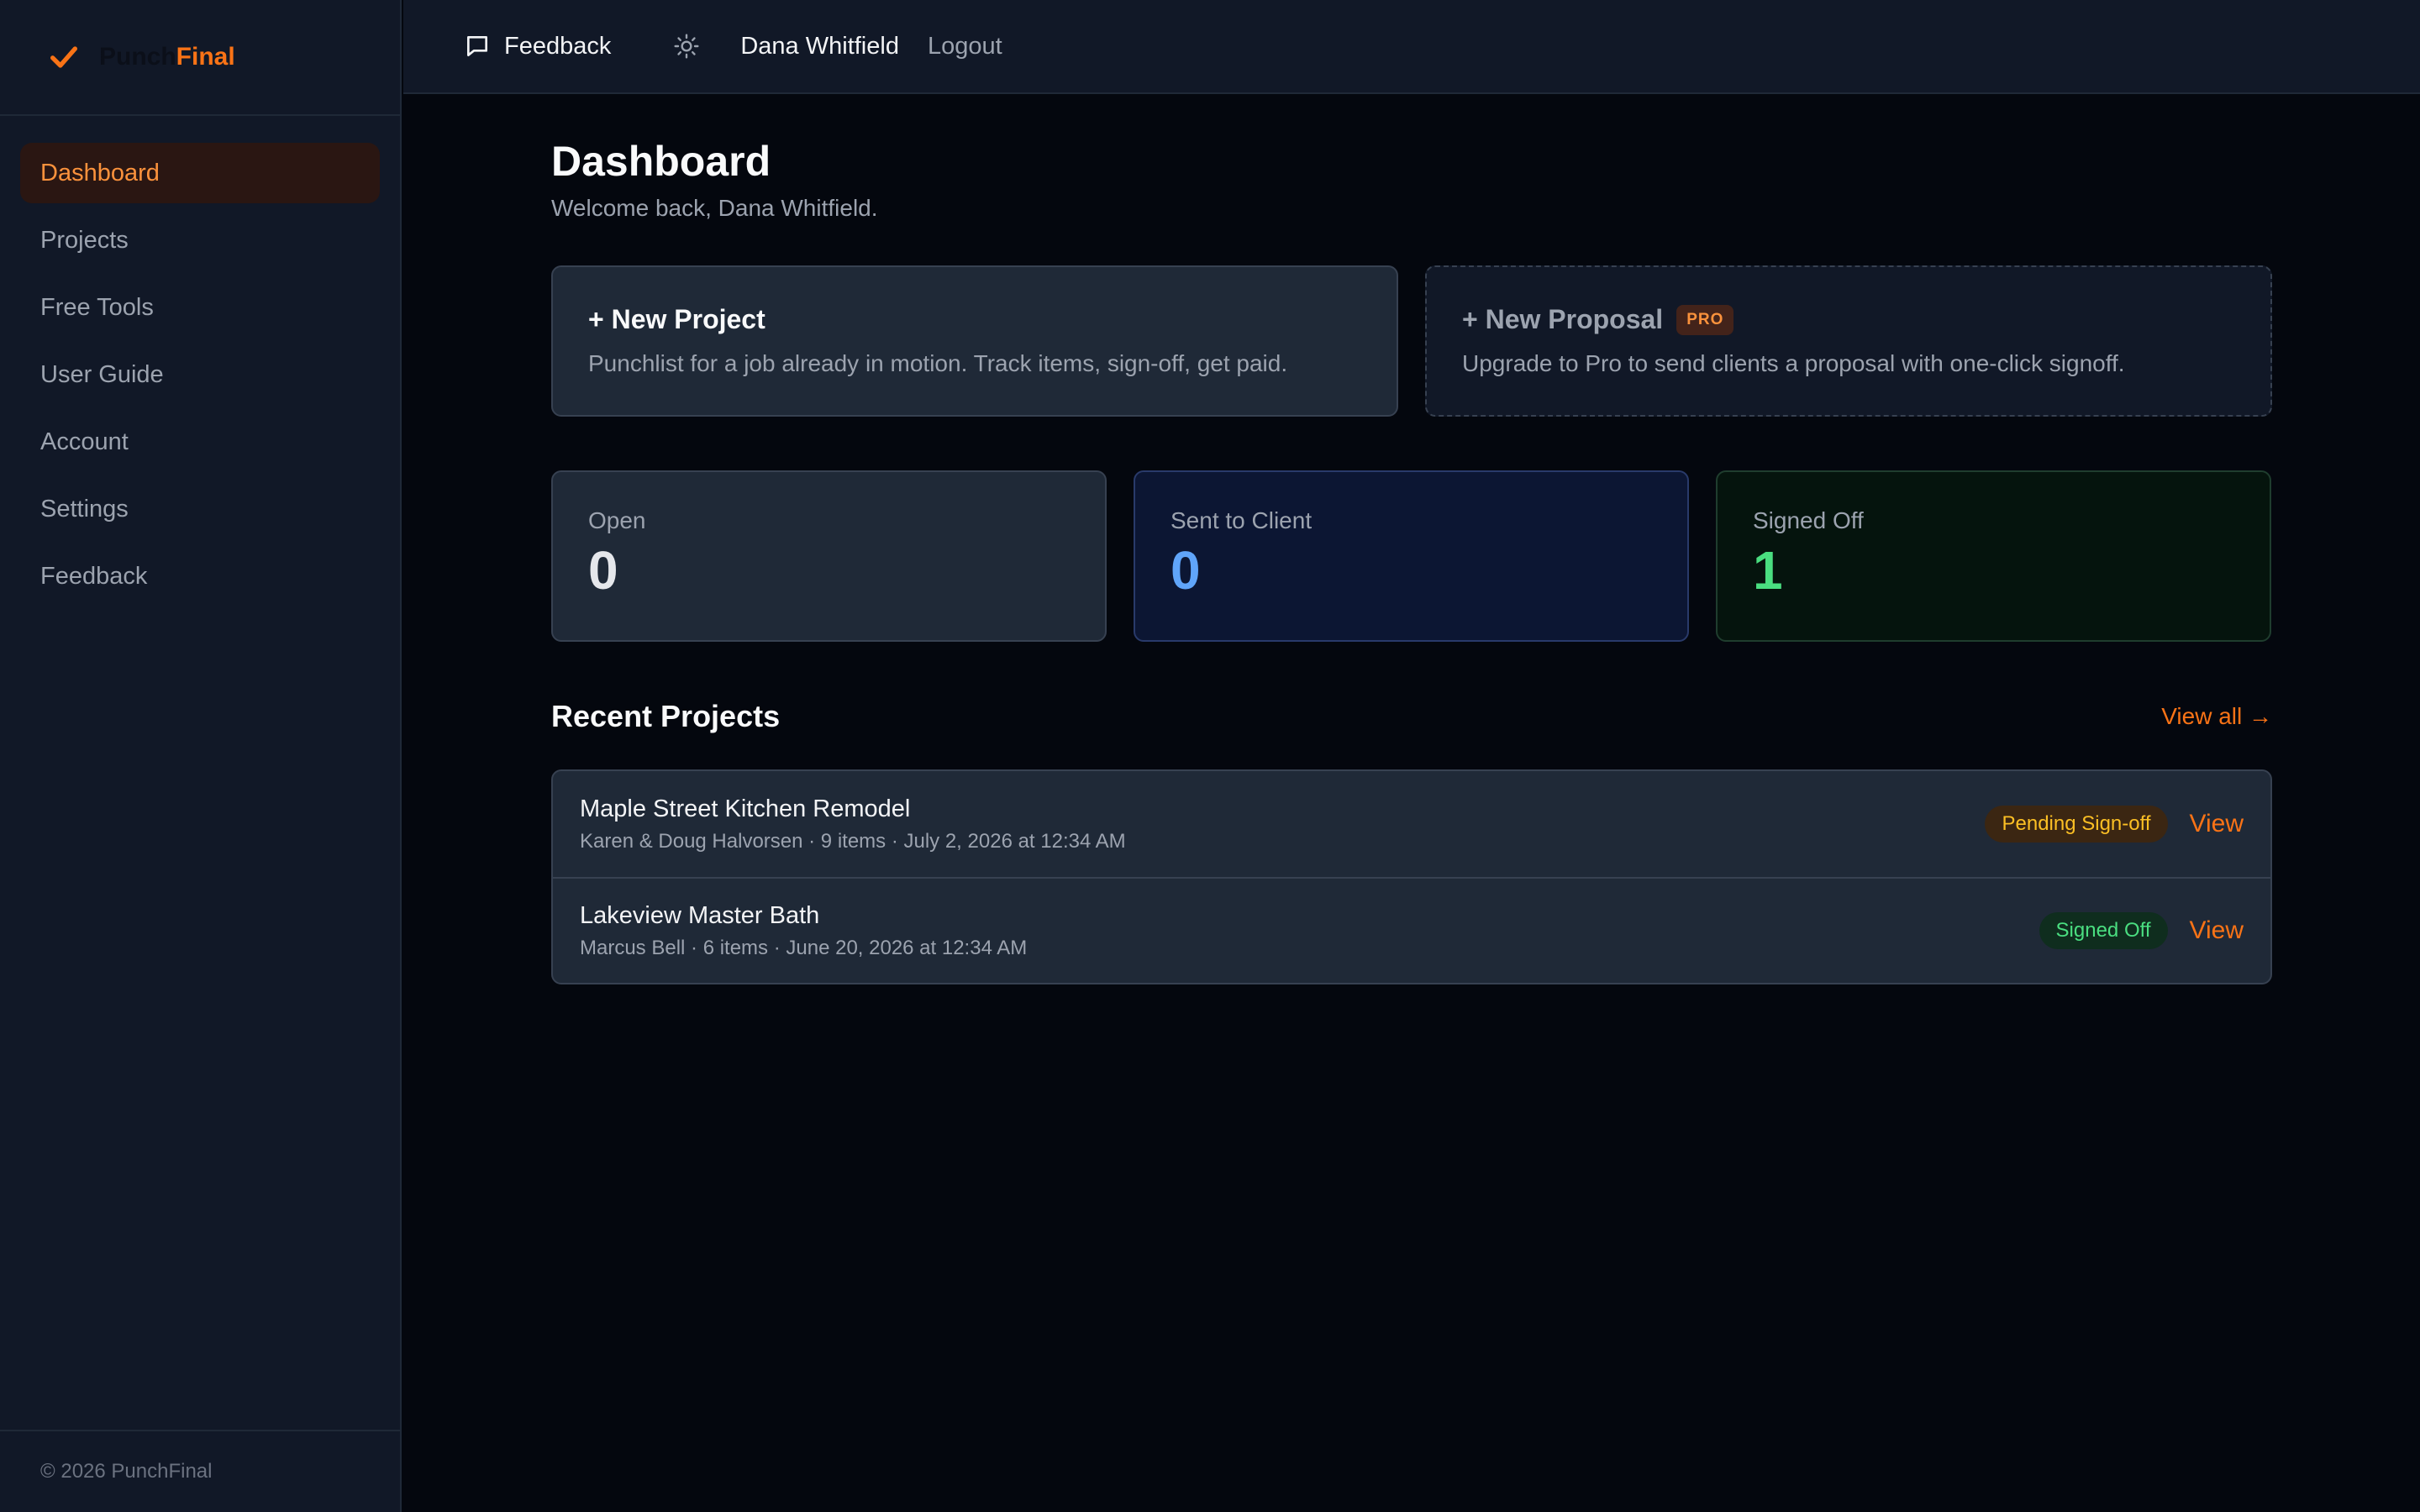 The height and width of the screenshot is (1512, 2420). I want to click on page-title: Dashboard, so click(661, 161).